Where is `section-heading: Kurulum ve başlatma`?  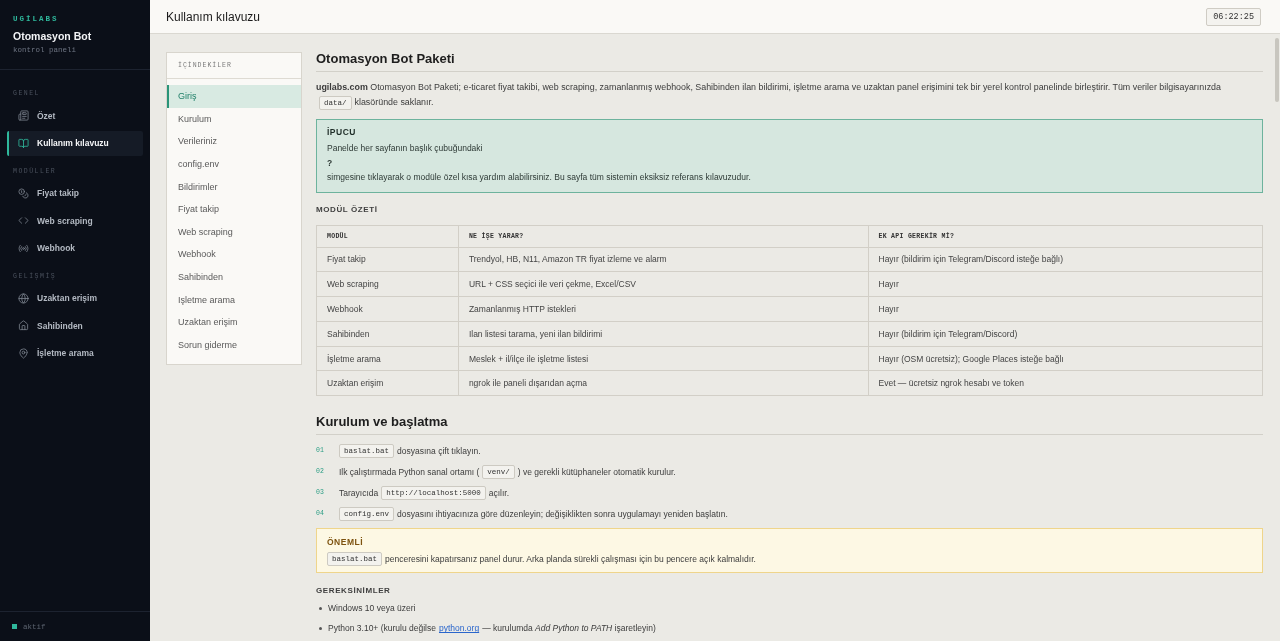 section-heading: Kurulum ve başlatma is located at coordinates (789, 425).